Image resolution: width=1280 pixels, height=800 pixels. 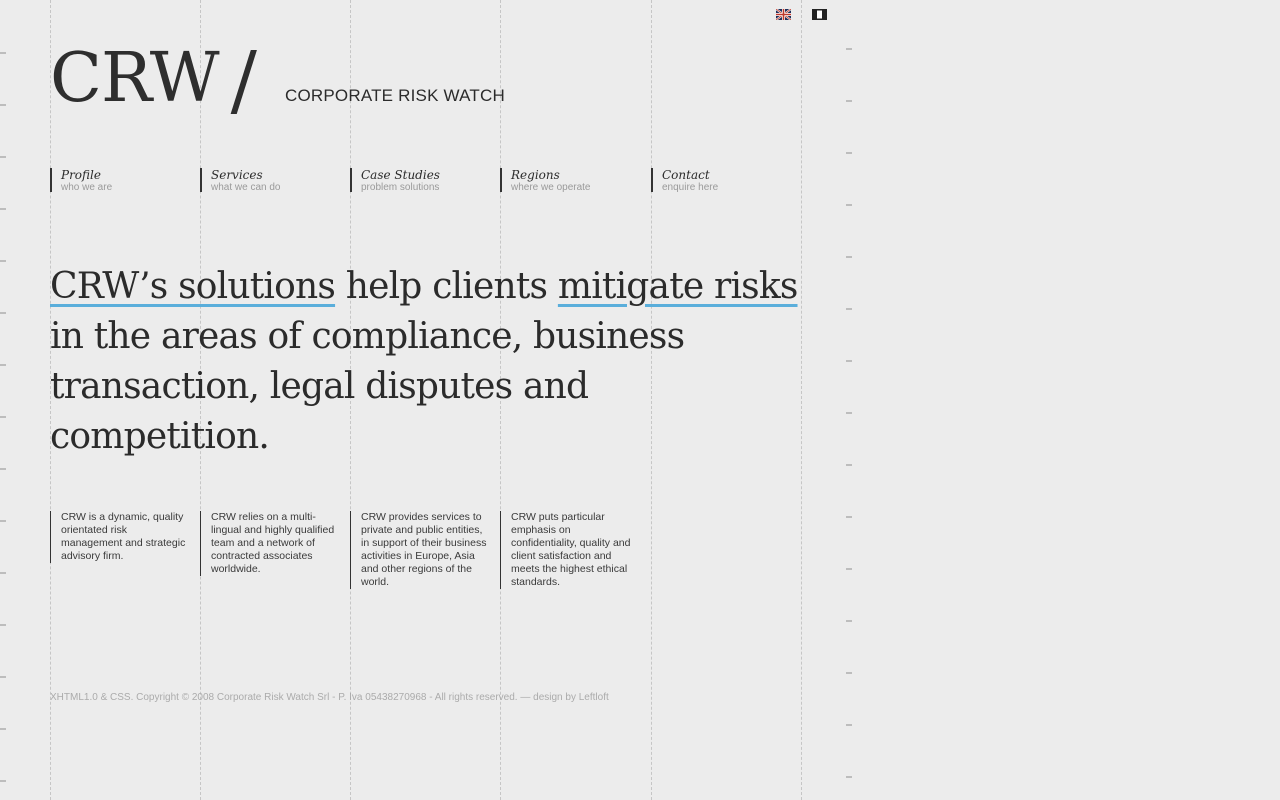 I want to click on nav-item-title: Profile, so click(x=81, y=175).